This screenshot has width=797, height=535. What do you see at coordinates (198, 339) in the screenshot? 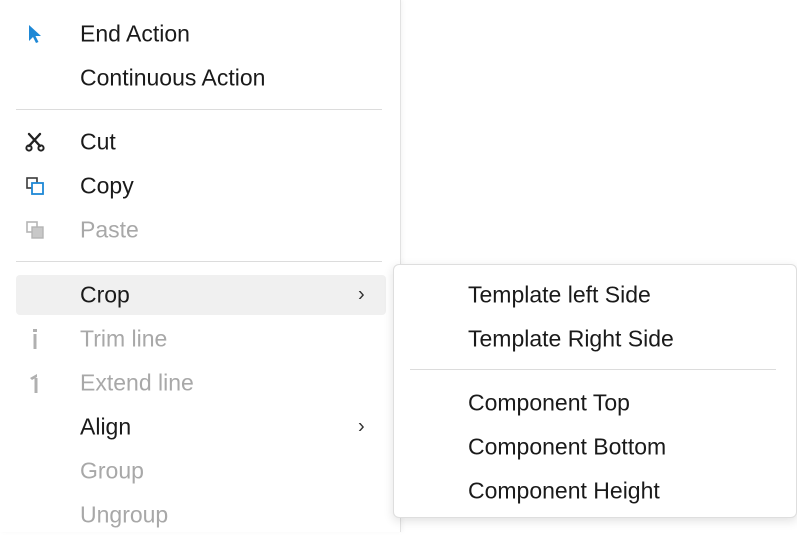
I see `menu-item-trim-line: Trim line` at bounding box center [198, 339].